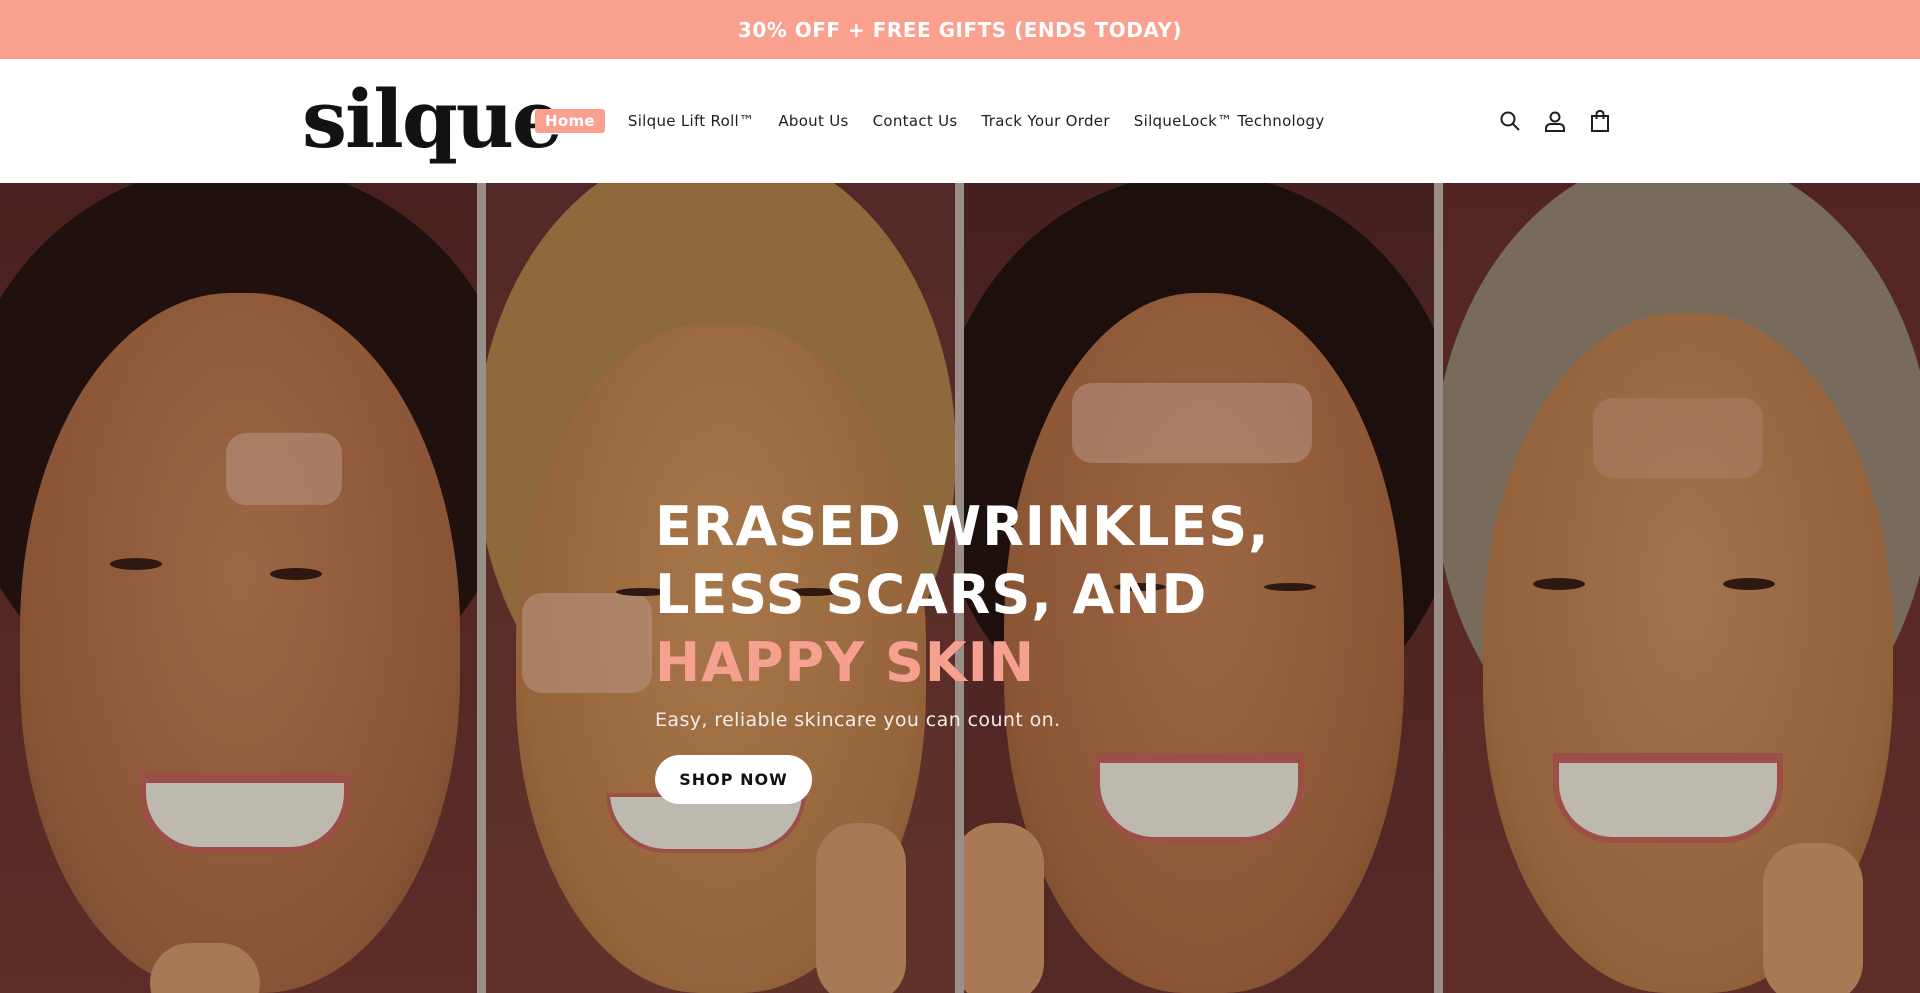  I want to click on account-button, so click(1555, 121).